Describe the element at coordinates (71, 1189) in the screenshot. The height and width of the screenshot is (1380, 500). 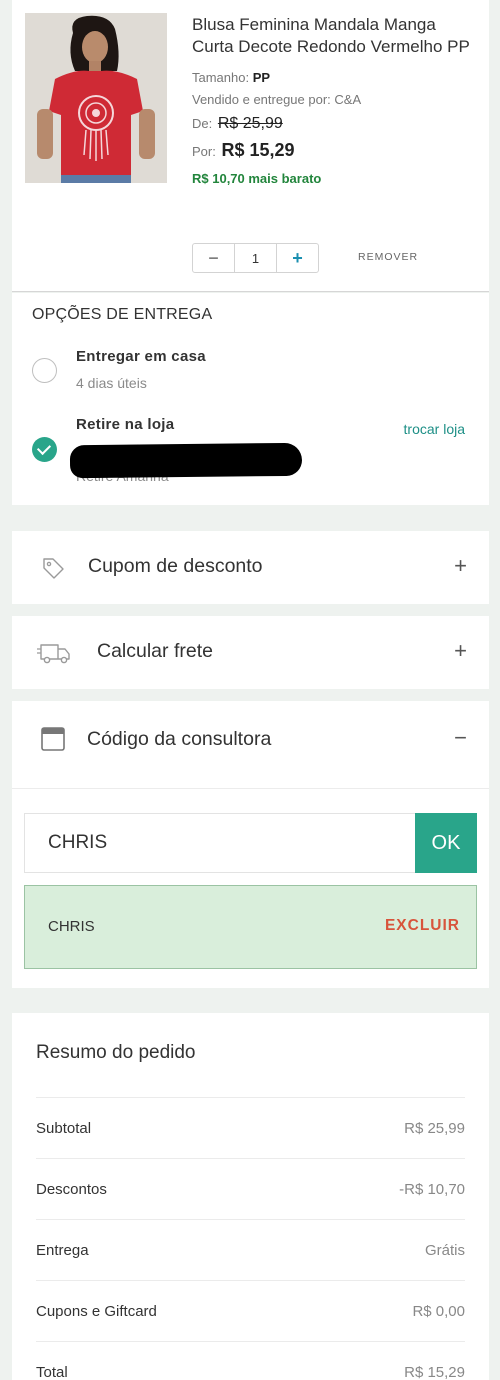
I see `summary-label: Descontos` at that location.